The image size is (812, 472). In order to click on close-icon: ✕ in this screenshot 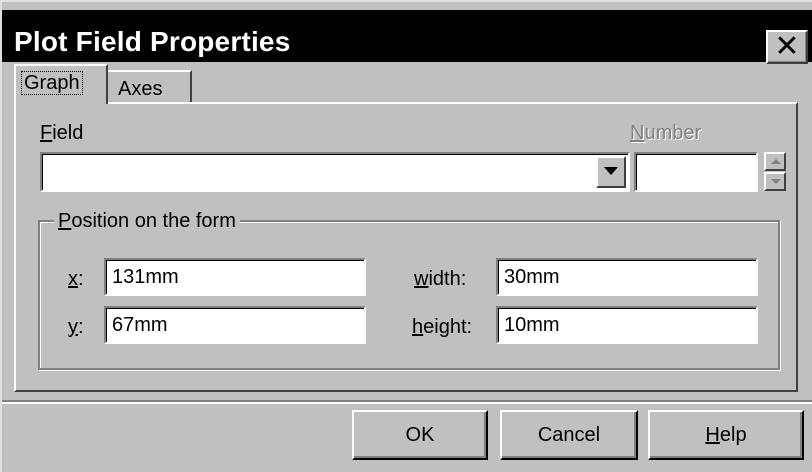, I will do `click(787, 46)`.